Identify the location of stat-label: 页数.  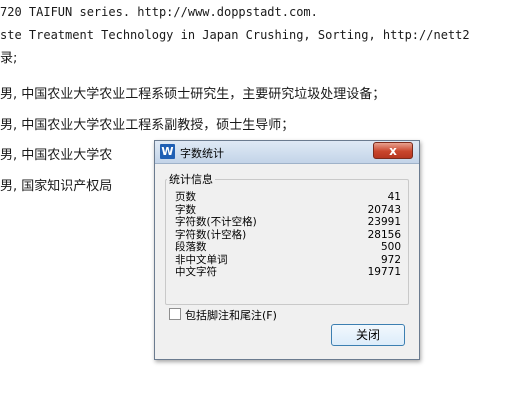
(185, 197).